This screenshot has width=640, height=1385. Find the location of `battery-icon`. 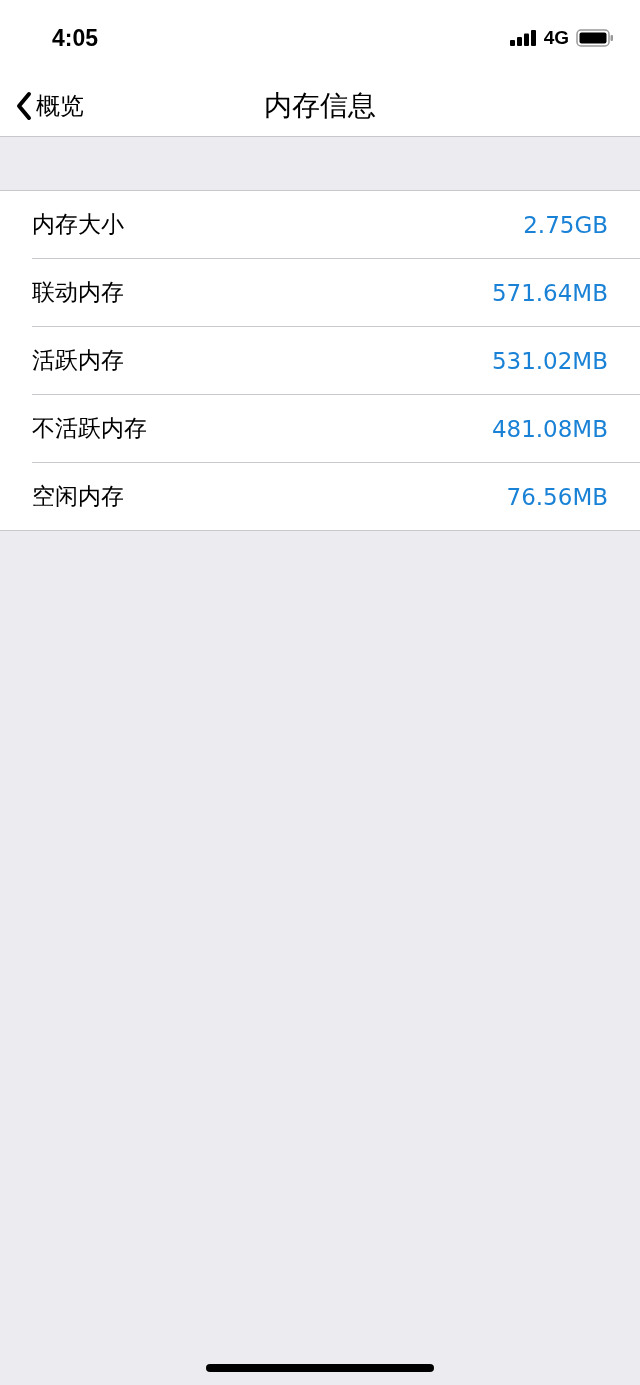

battery-icon is located at coordinates (595, 38).